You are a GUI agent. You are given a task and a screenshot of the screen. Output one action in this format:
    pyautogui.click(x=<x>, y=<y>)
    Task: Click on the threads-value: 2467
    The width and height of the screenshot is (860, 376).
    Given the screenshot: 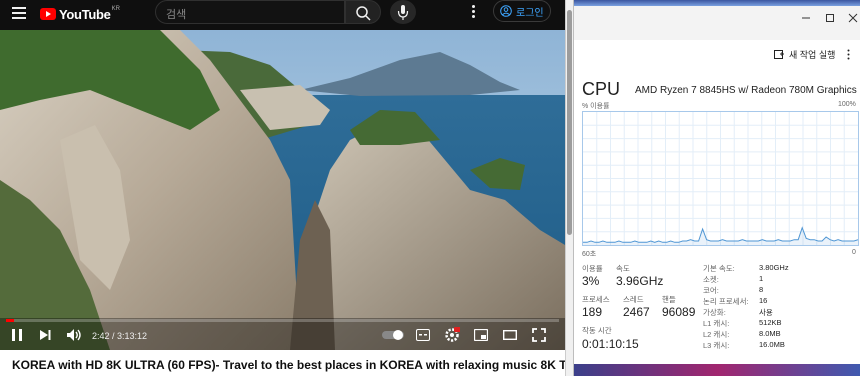 What is the action you would take?
    pyautogui.click(x=636, y=312)
    